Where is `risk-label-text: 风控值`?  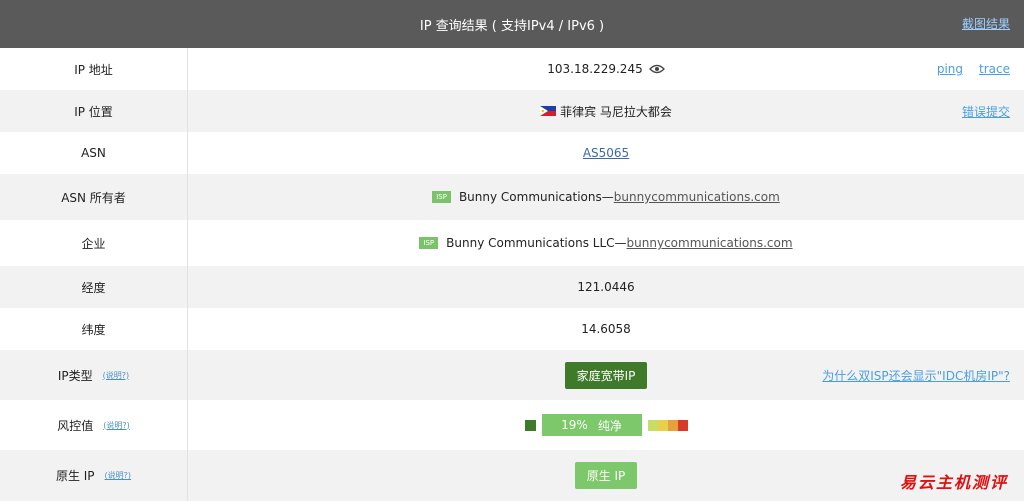 risk-label-text: 风控值 is located at coordinates (75, 425).